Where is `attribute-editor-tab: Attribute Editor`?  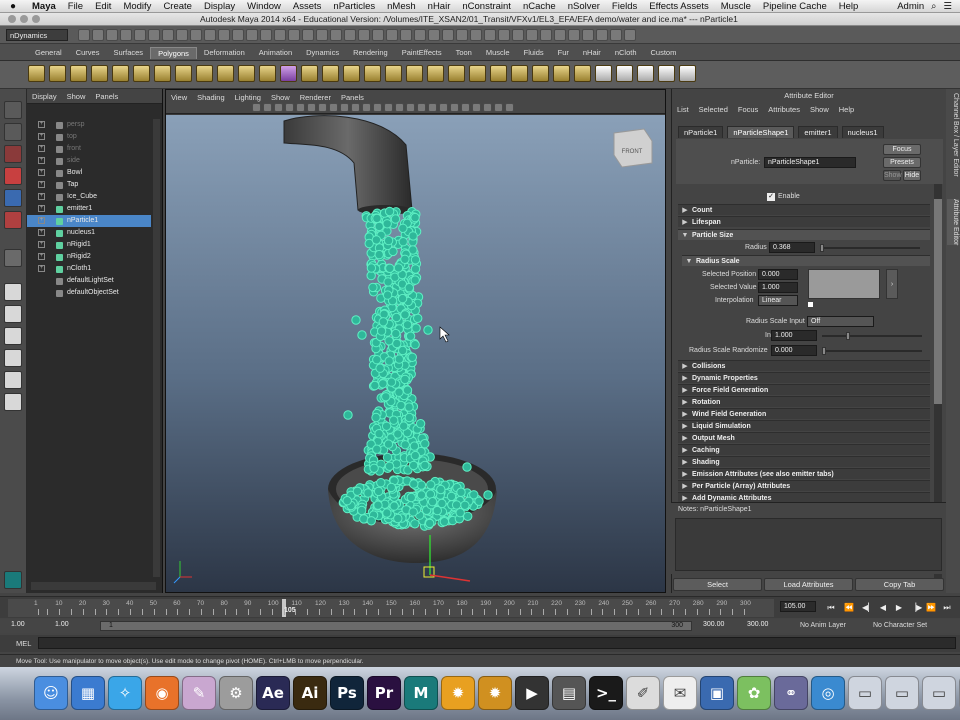
attribute-editor-tab: Attribute Editor is located at coordinates (953, 222).